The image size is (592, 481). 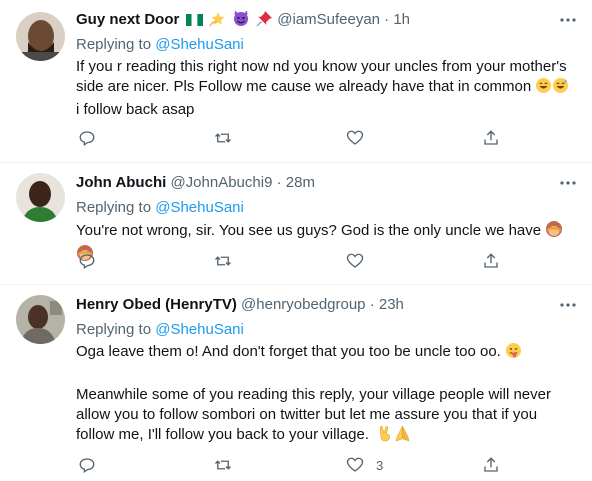 I want to click on author-handle: @iamSufeeyan, so click(x=328, y=19).